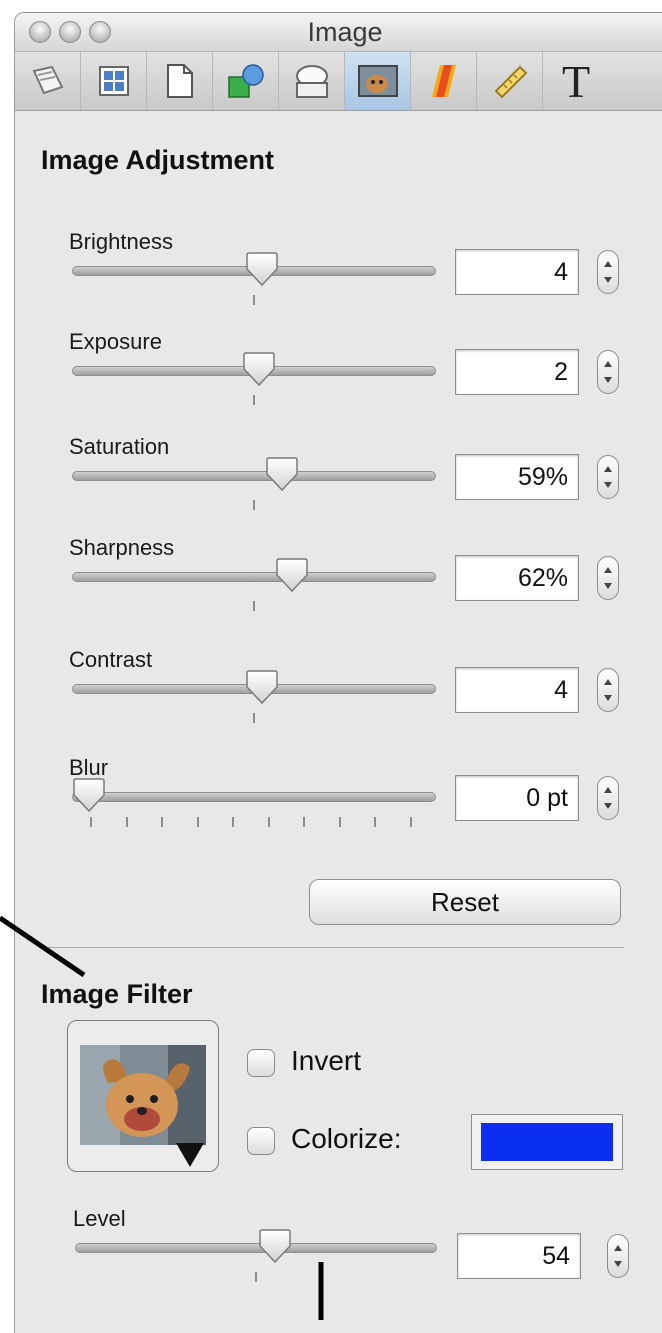  Describe the element at coordinates (254, 505) in the screenshot. I see `saturation-center-tick` at that location.